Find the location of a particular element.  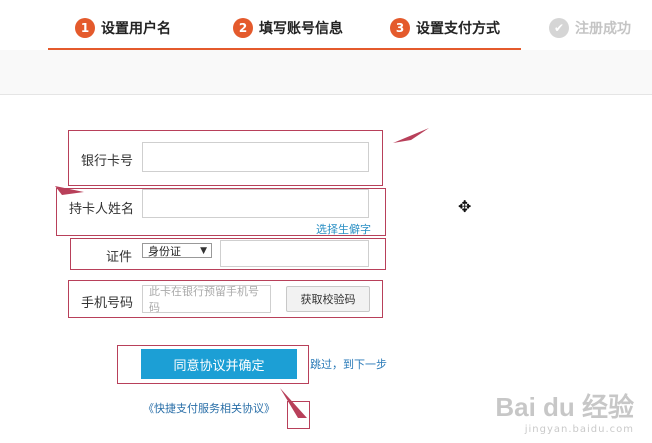

baidu-jingyan-watermark: Bai du 经验 jingyan.baidu.com is located at coordinates (564, 411).